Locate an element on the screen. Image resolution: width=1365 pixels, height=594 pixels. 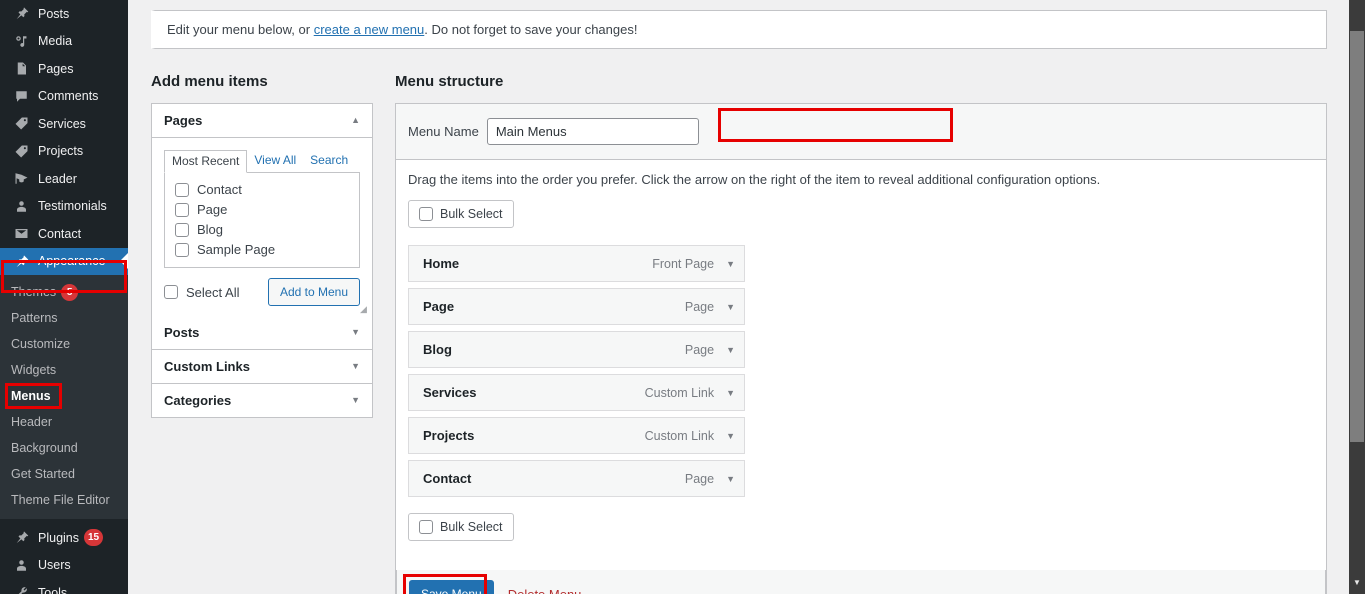
submenu-item-background: Background is located at coordinates (64, 448).